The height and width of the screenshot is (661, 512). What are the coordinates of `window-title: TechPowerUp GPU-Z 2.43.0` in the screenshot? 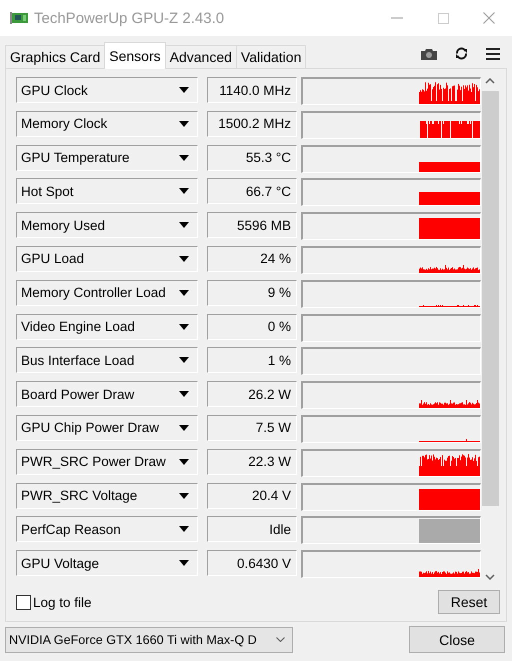 It's located at (130, 18).